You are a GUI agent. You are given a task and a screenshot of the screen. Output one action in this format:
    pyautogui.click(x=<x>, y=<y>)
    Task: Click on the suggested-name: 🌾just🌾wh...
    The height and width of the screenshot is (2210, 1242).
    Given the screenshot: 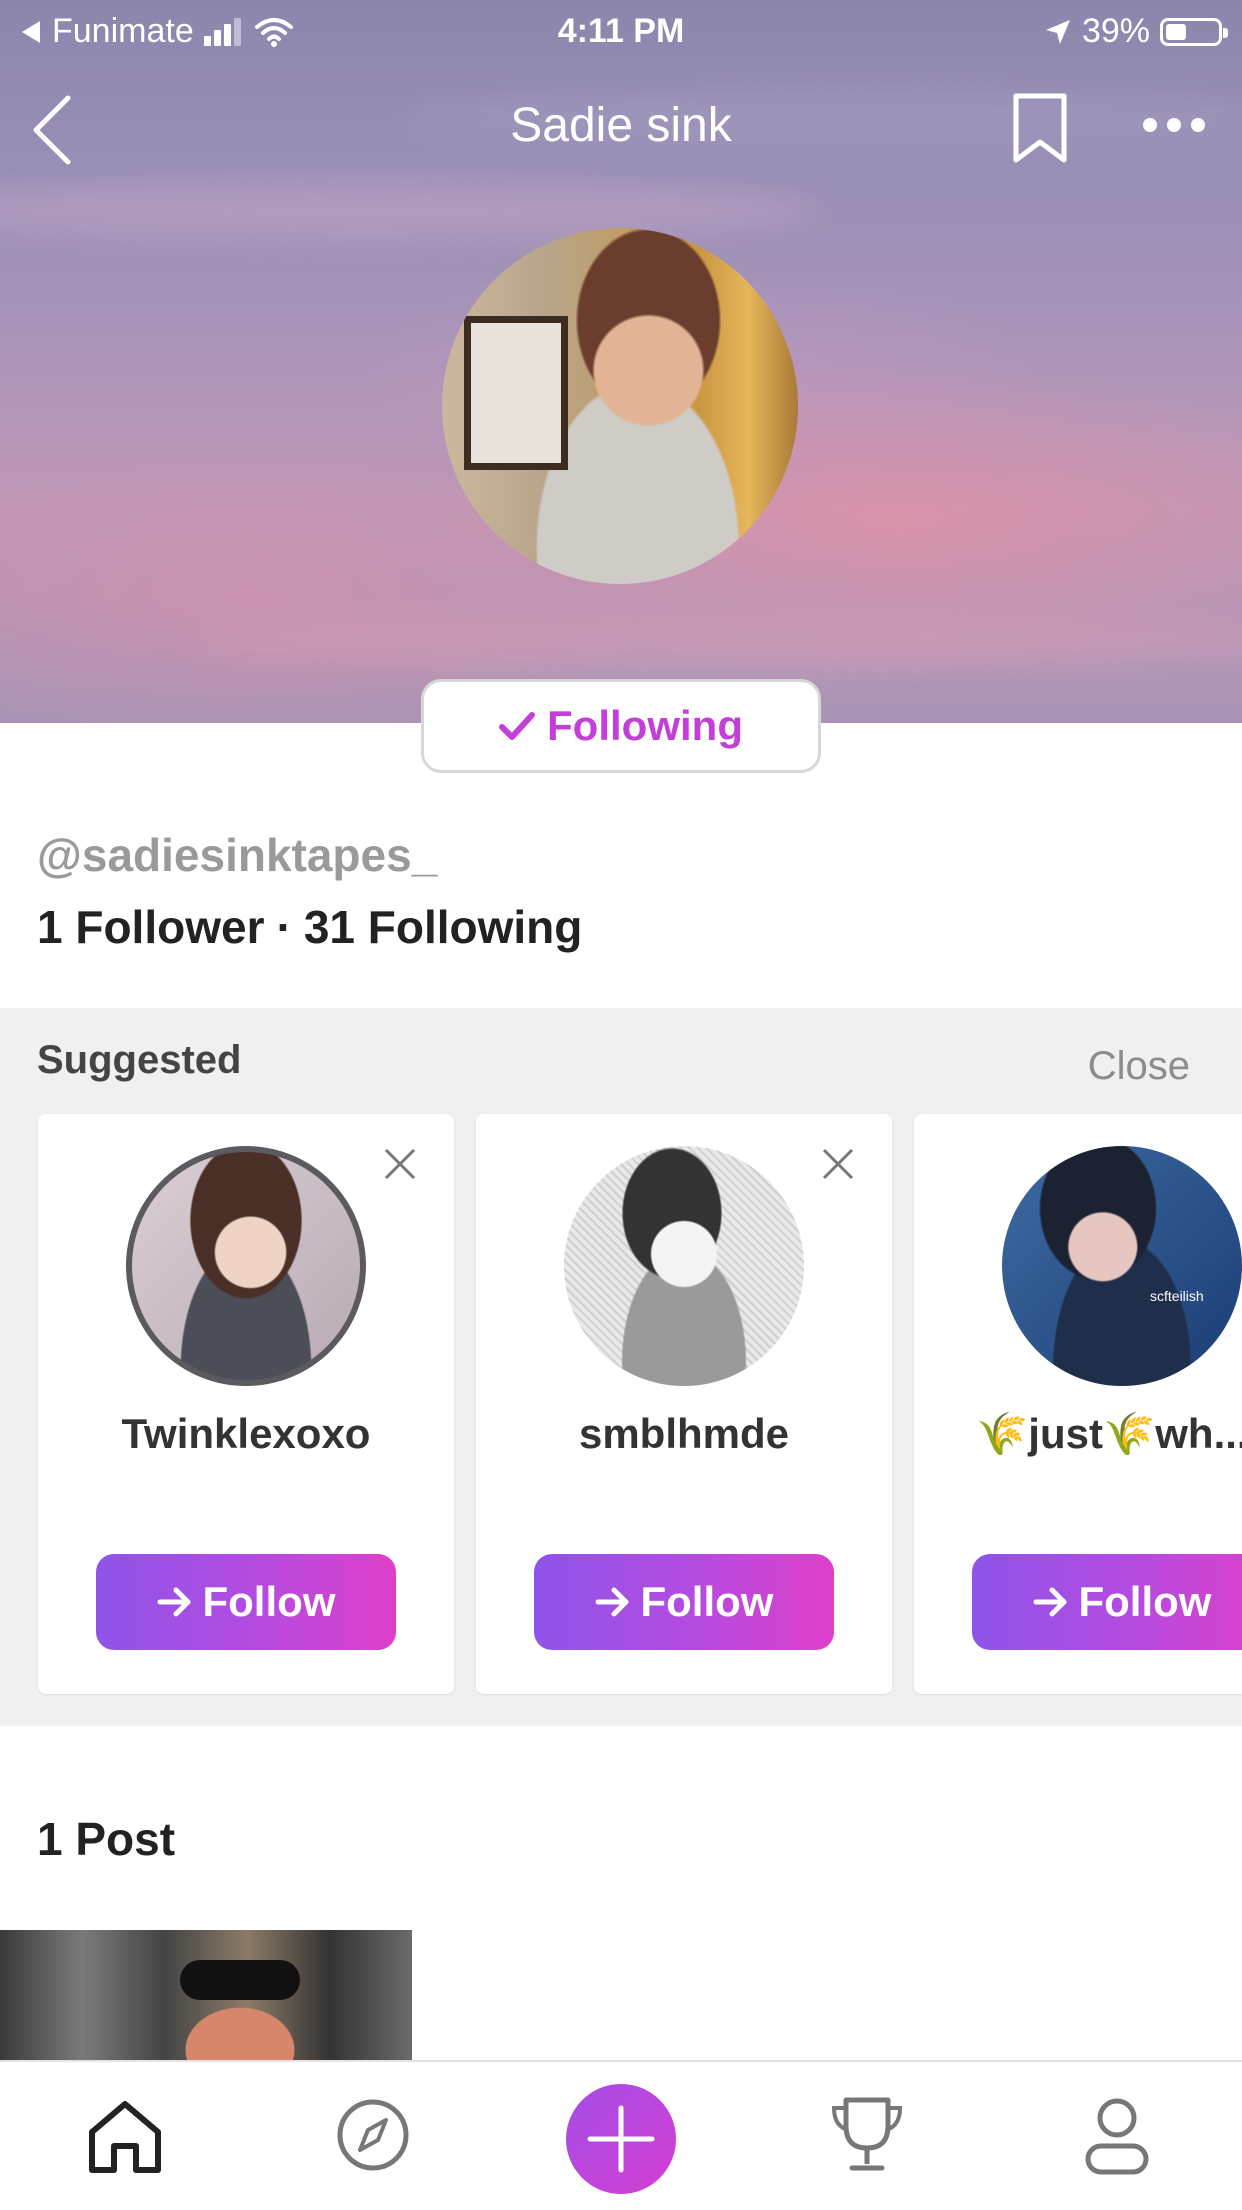 What is the action you would take?
    pyautogui.click(x=1109, y=1434)
    